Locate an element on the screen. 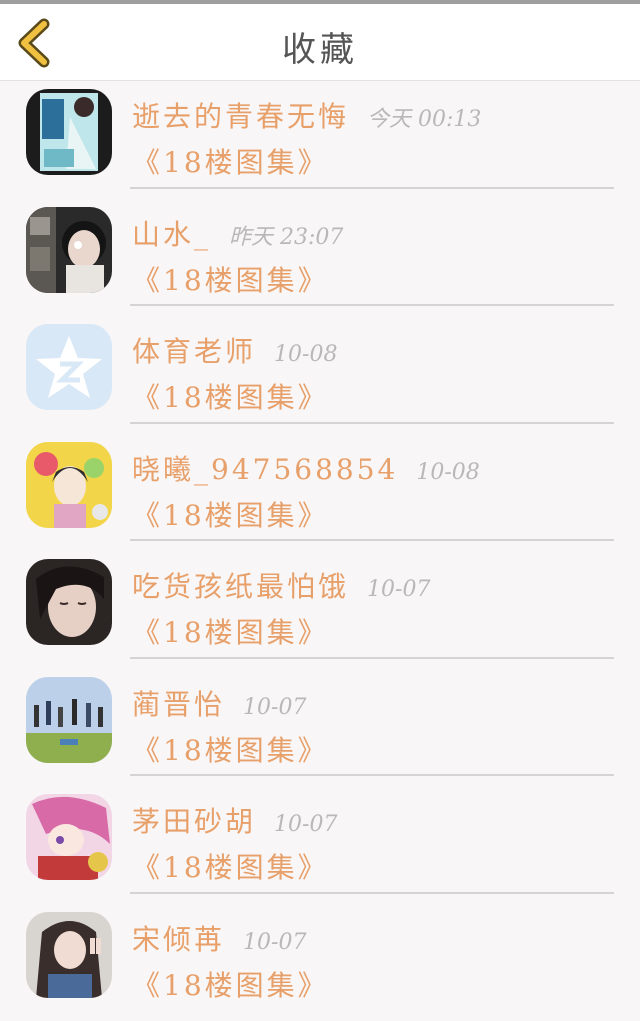 Image resolution: width=640 pixels, height=1021 pixels. timestamp: 今天 00:13 is located at coordinates (424, 119).